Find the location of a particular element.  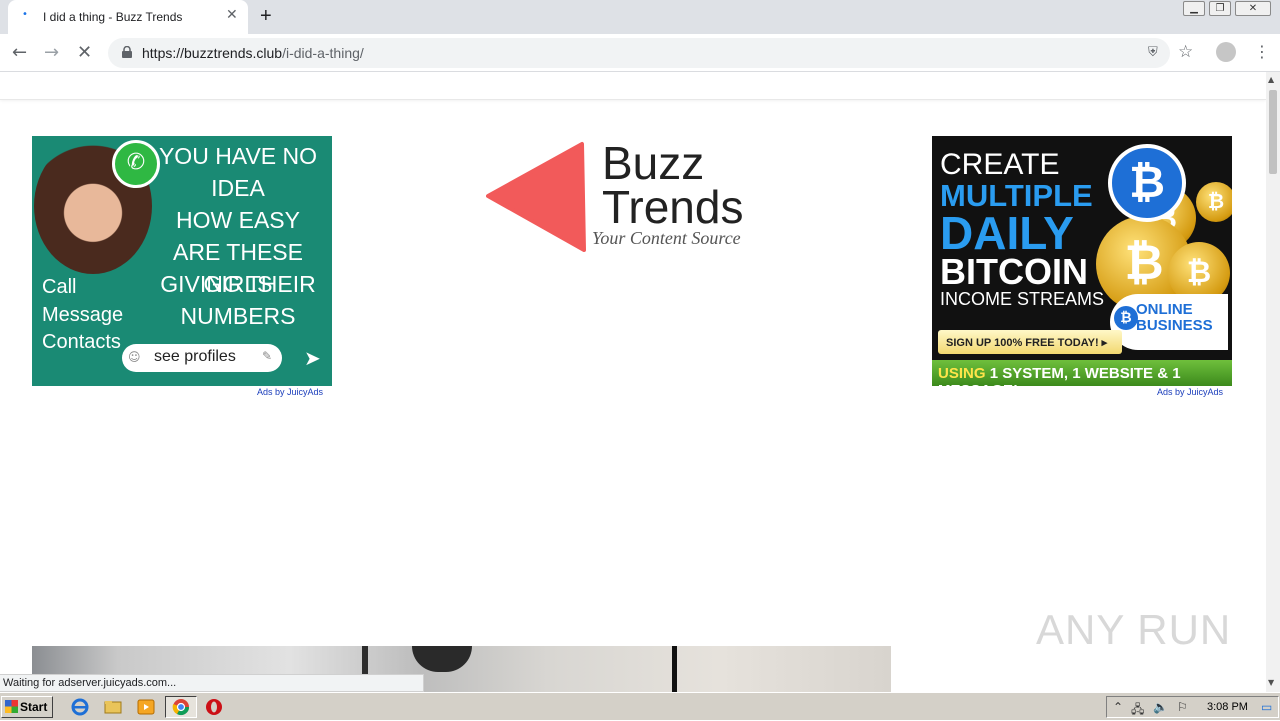

smile-icon: ☺ is located at coordinates (134, 357).